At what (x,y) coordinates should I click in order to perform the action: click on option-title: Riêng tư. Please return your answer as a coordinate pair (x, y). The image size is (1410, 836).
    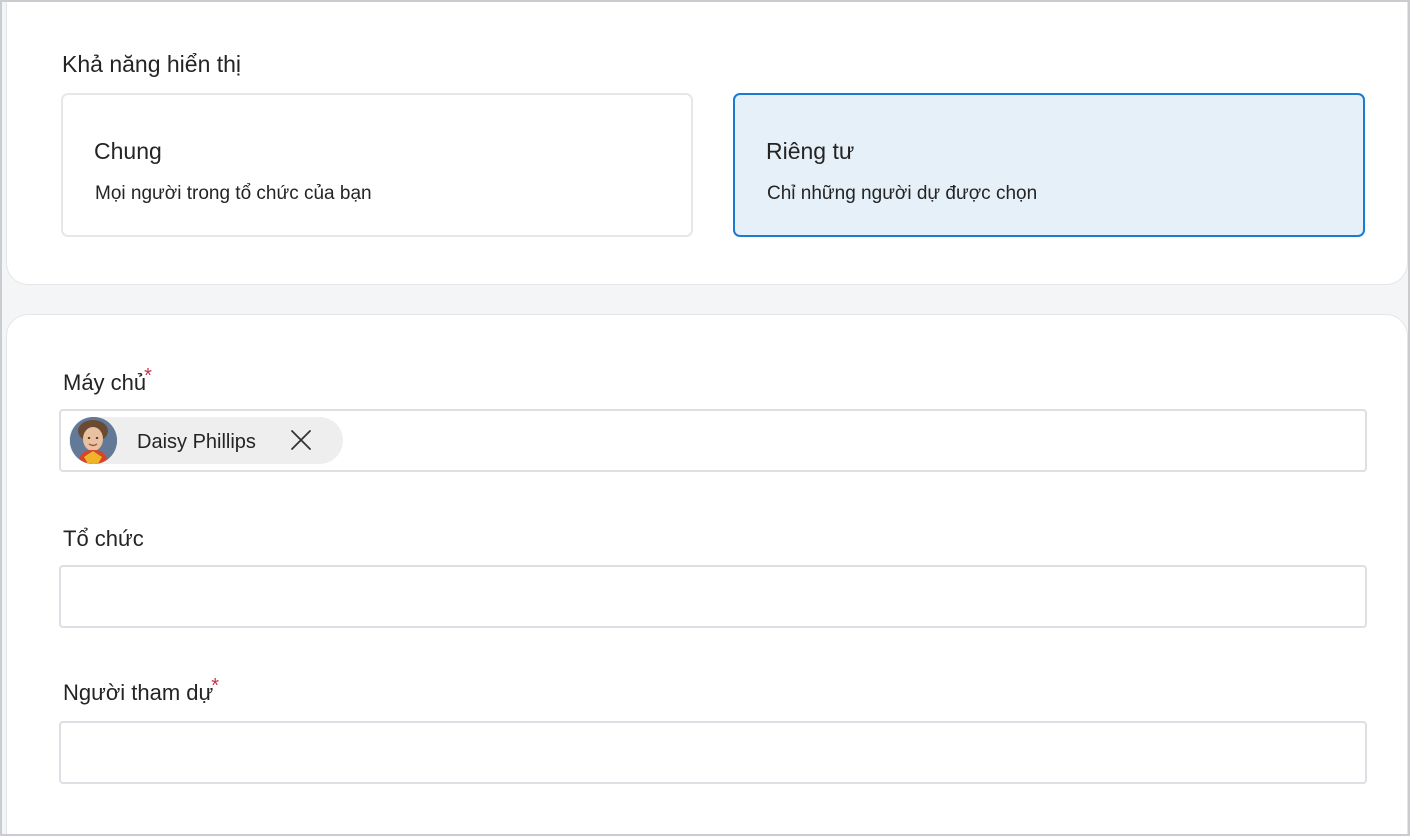
    Looking at the image, I should click on (810, 151).